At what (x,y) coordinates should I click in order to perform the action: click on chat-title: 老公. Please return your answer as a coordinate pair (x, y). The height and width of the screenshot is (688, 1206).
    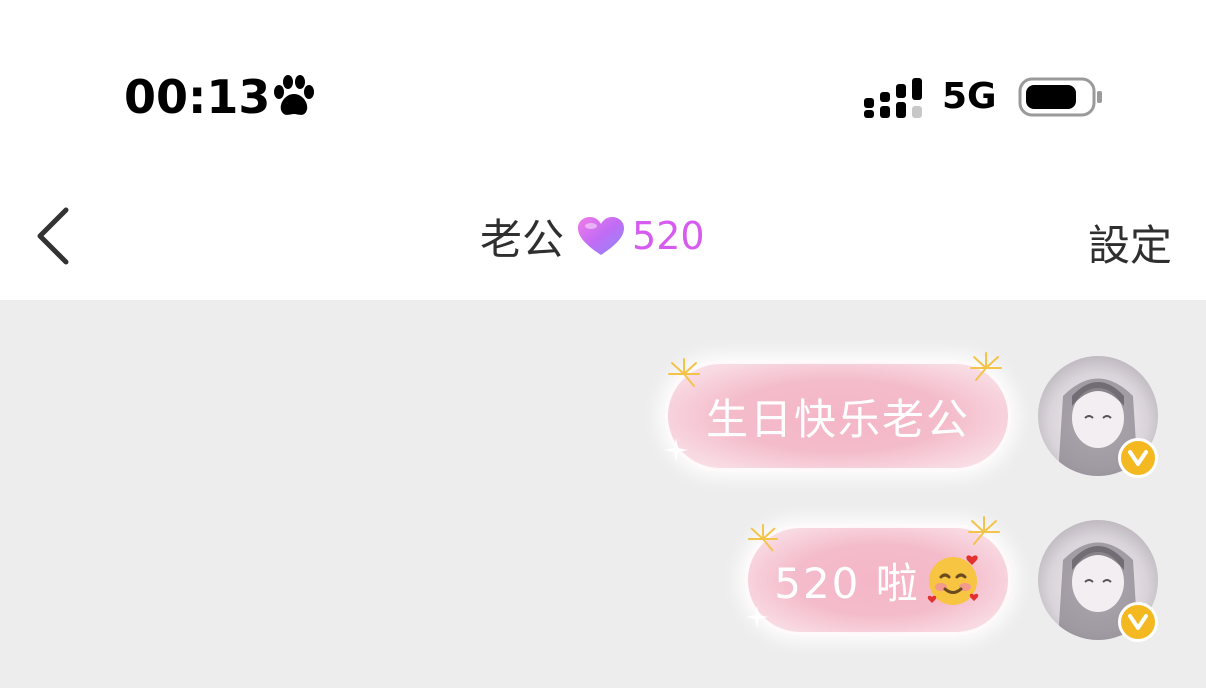
    Looking at the image, I should click on (522, 239).